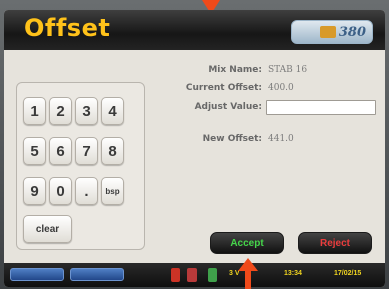 The height and width of the screenshot is (289, 389). I want to click on adjust-value-field, so click(321, 107).